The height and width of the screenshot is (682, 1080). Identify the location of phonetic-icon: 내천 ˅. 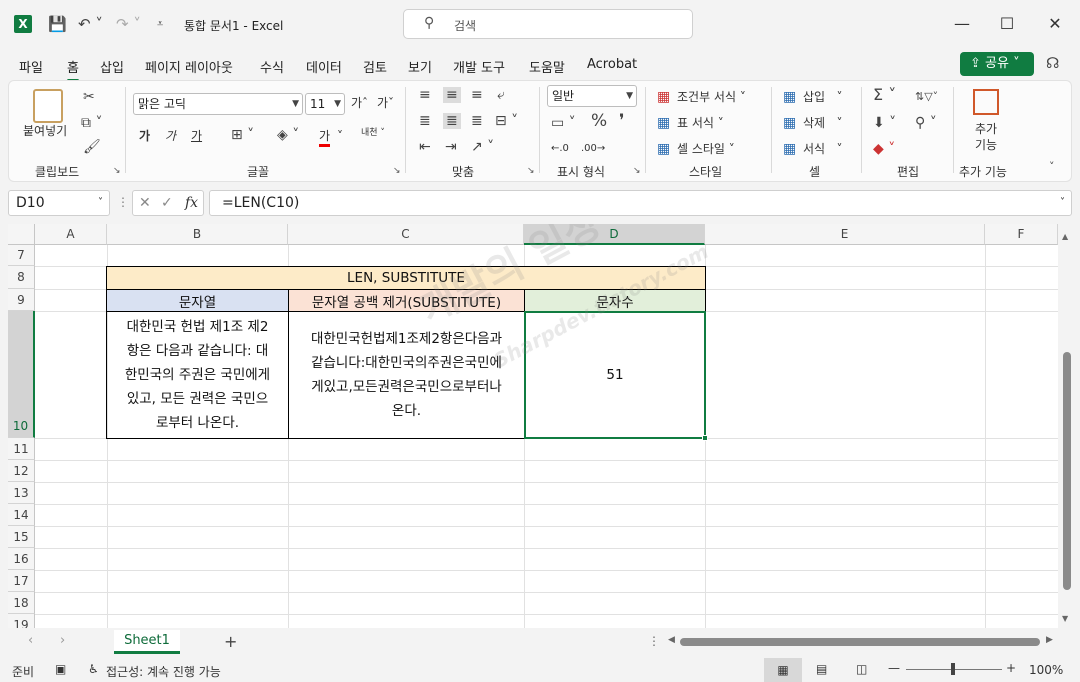
(373, 133).